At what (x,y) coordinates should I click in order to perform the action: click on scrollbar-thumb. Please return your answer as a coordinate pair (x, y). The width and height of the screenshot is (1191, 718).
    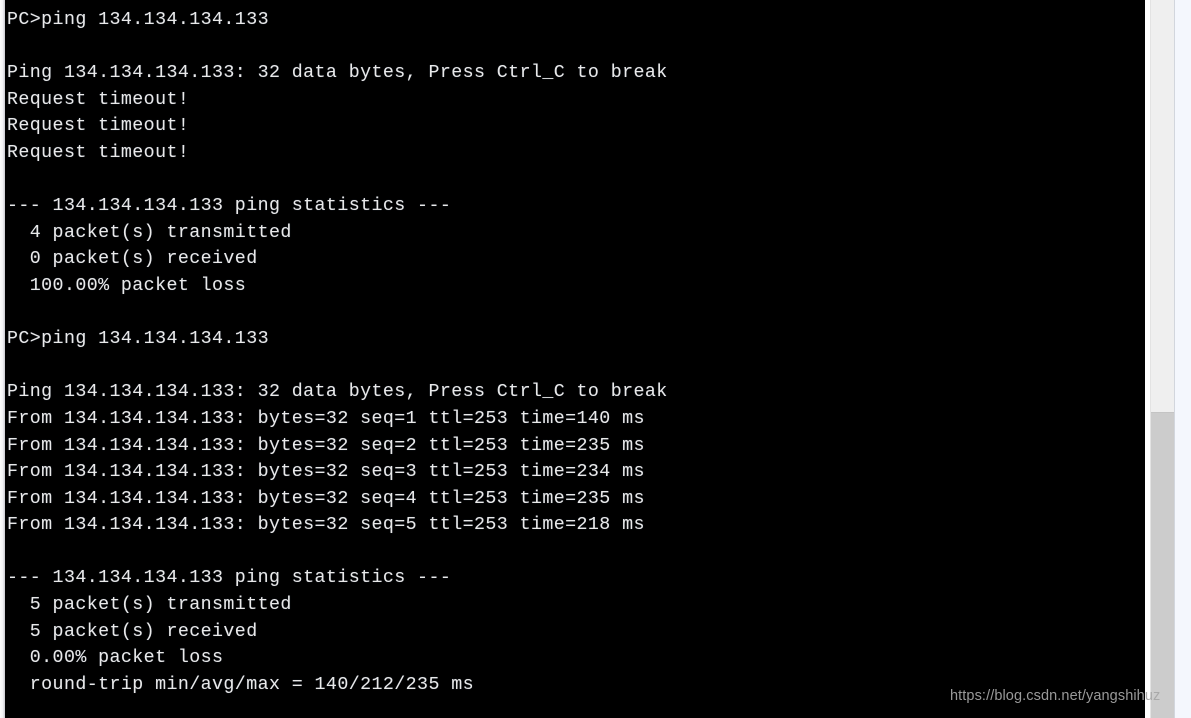
    Looking at the image, I should click on (1162, 565).